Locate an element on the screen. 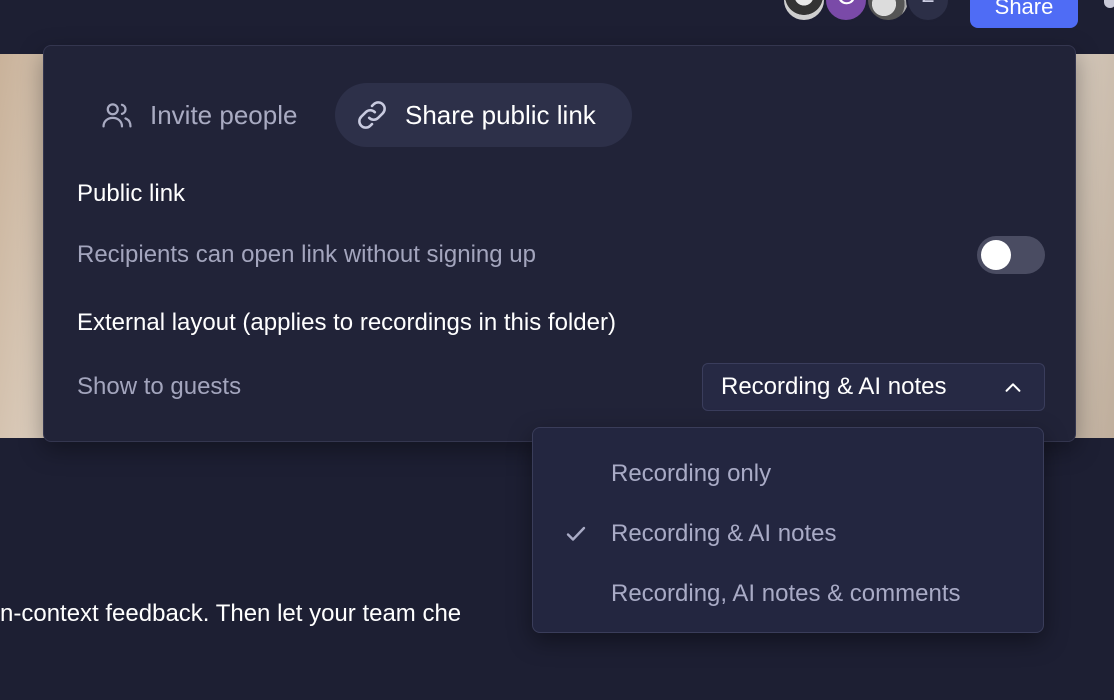  chevron-up-icon is located at coordinates (1013, 387).